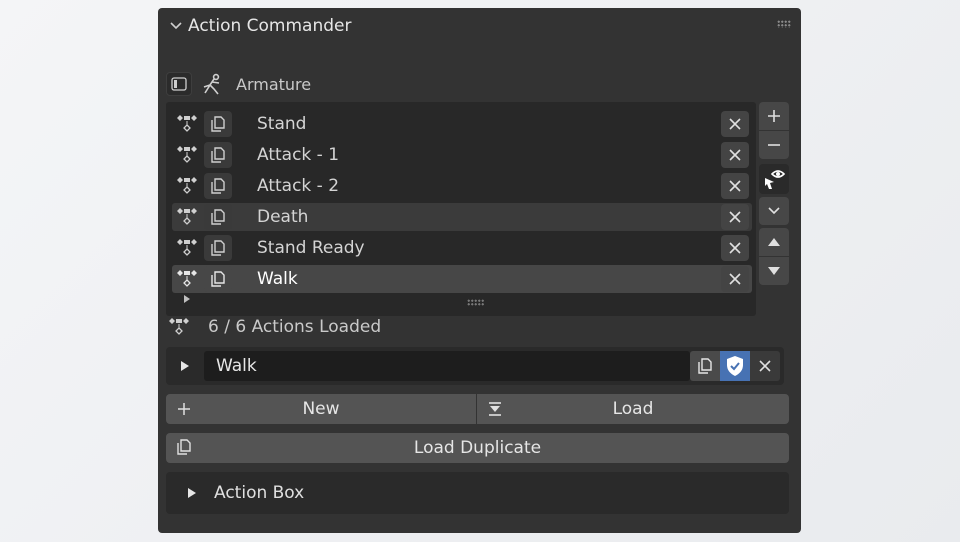 The width and height of the screenshot is (960, 542). What do you see at coordinates (212, 84) in the screenshot?
I see `armature-icon` at bounding box center [212, 84].